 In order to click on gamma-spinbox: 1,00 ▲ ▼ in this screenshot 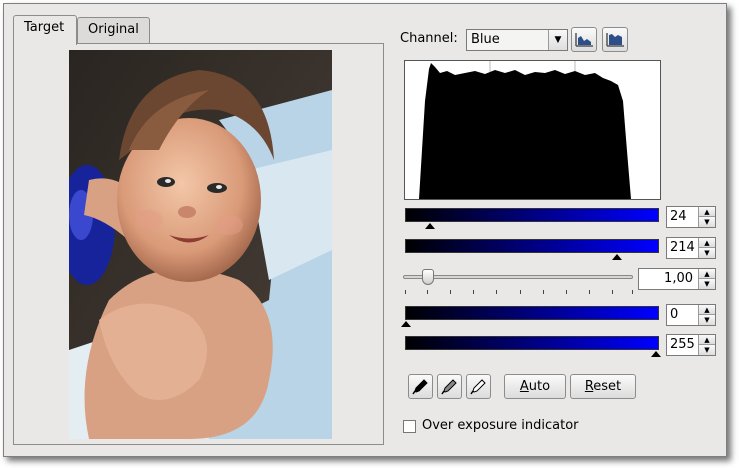, I will do `click(677, 279)`.